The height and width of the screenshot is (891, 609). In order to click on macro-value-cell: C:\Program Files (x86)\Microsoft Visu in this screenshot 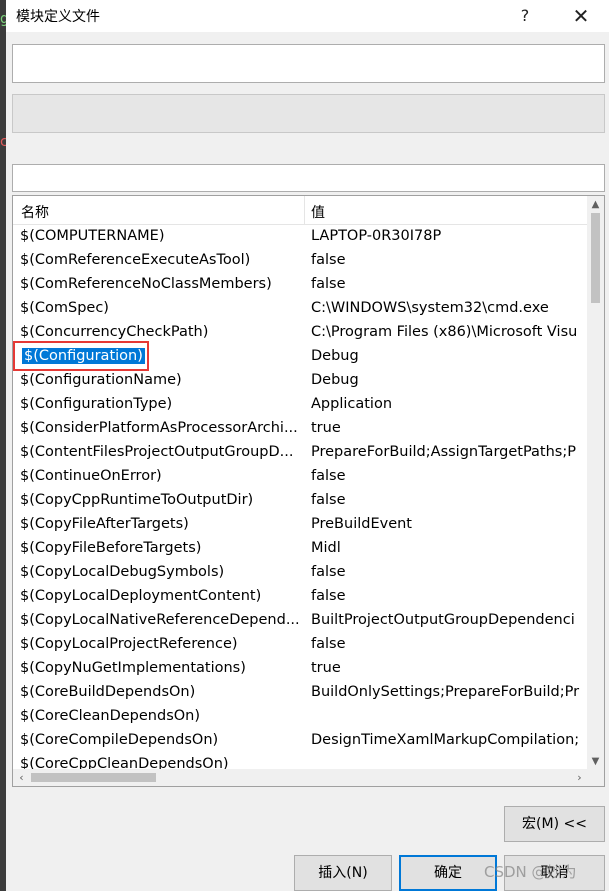, I will do `click(444, 332)`.